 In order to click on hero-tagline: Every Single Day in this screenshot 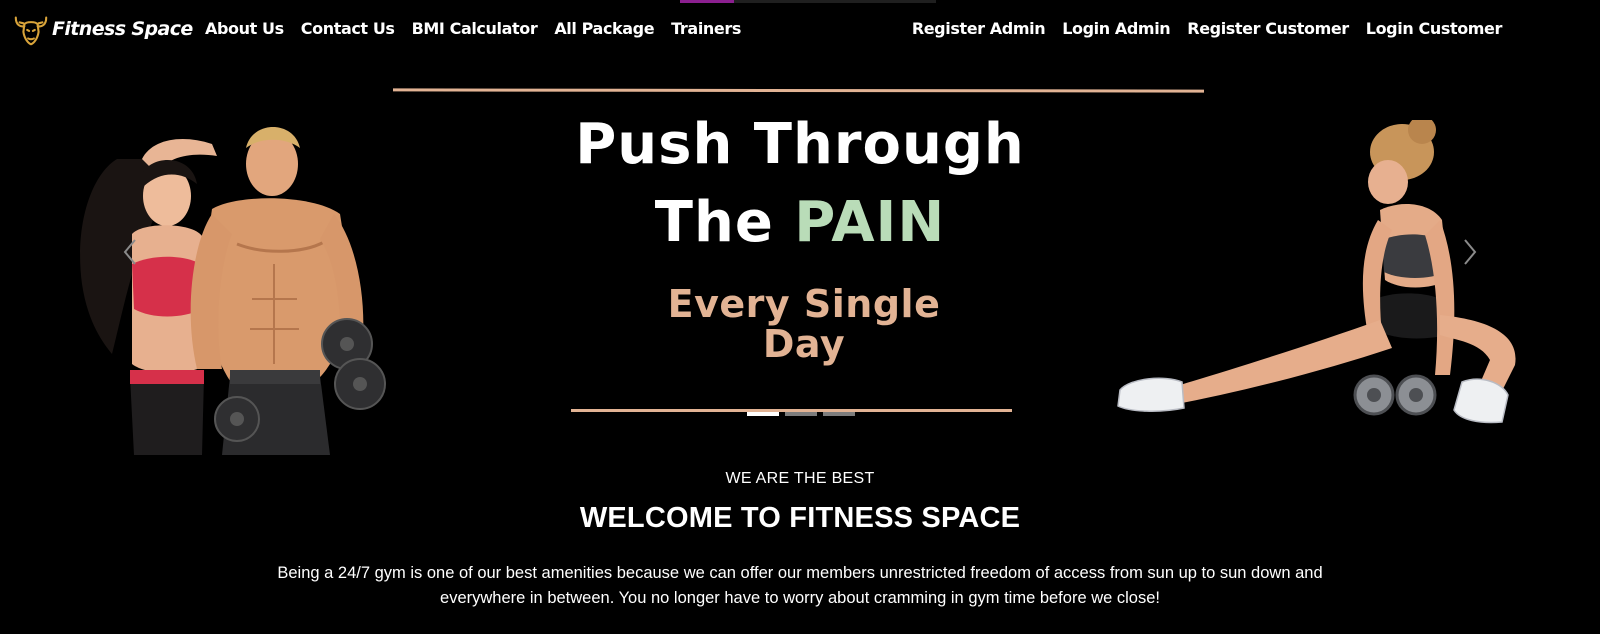, I will do `click(800, 324)`.